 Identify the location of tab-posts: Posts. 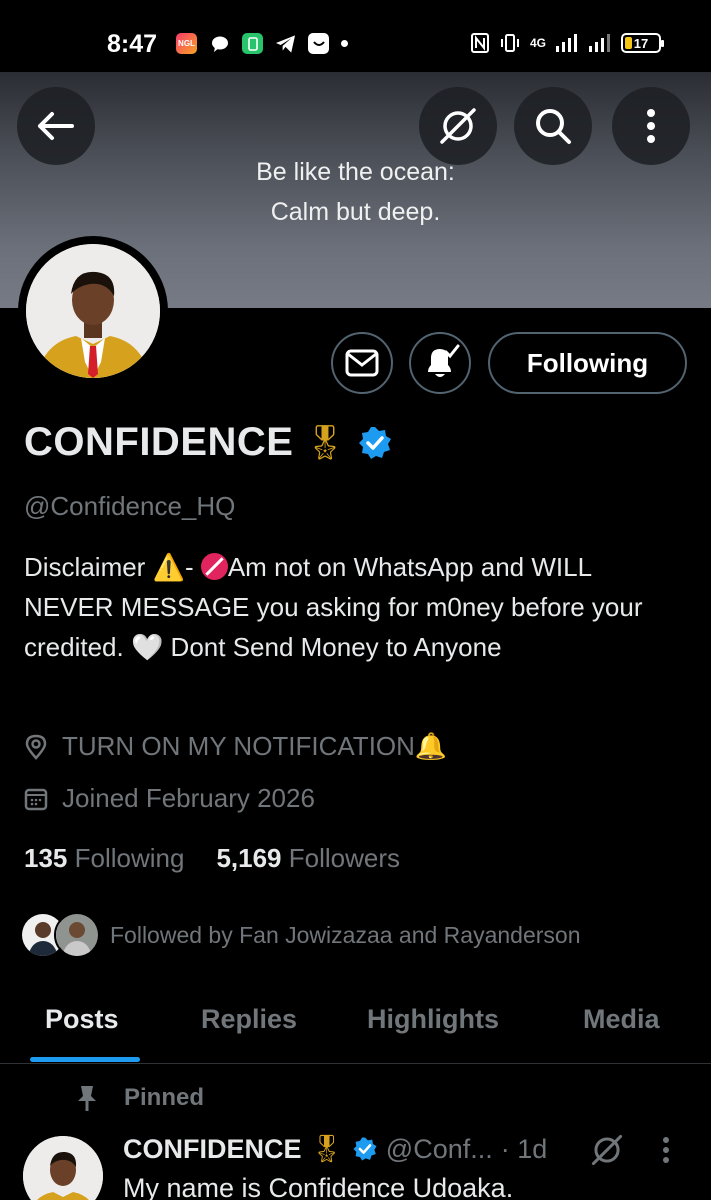
(82, 1019).